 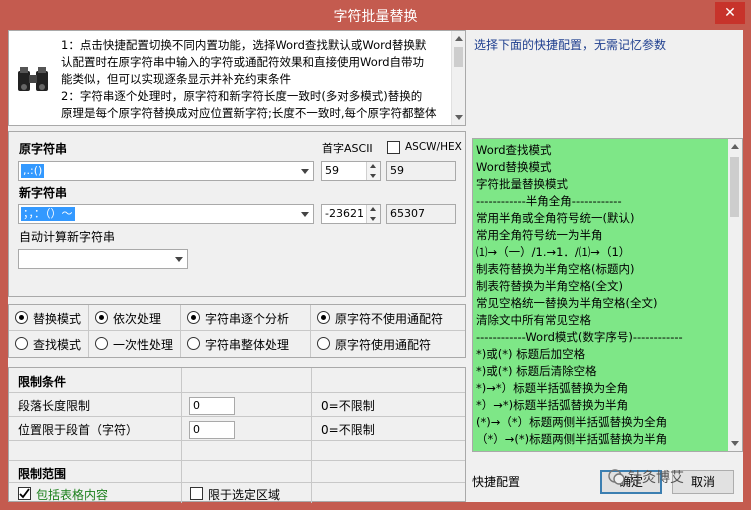 What do you see at coordinates (42, 474) in the screenshot?
I see `scope-header: 限制范围` at bounding box center [42, 474].